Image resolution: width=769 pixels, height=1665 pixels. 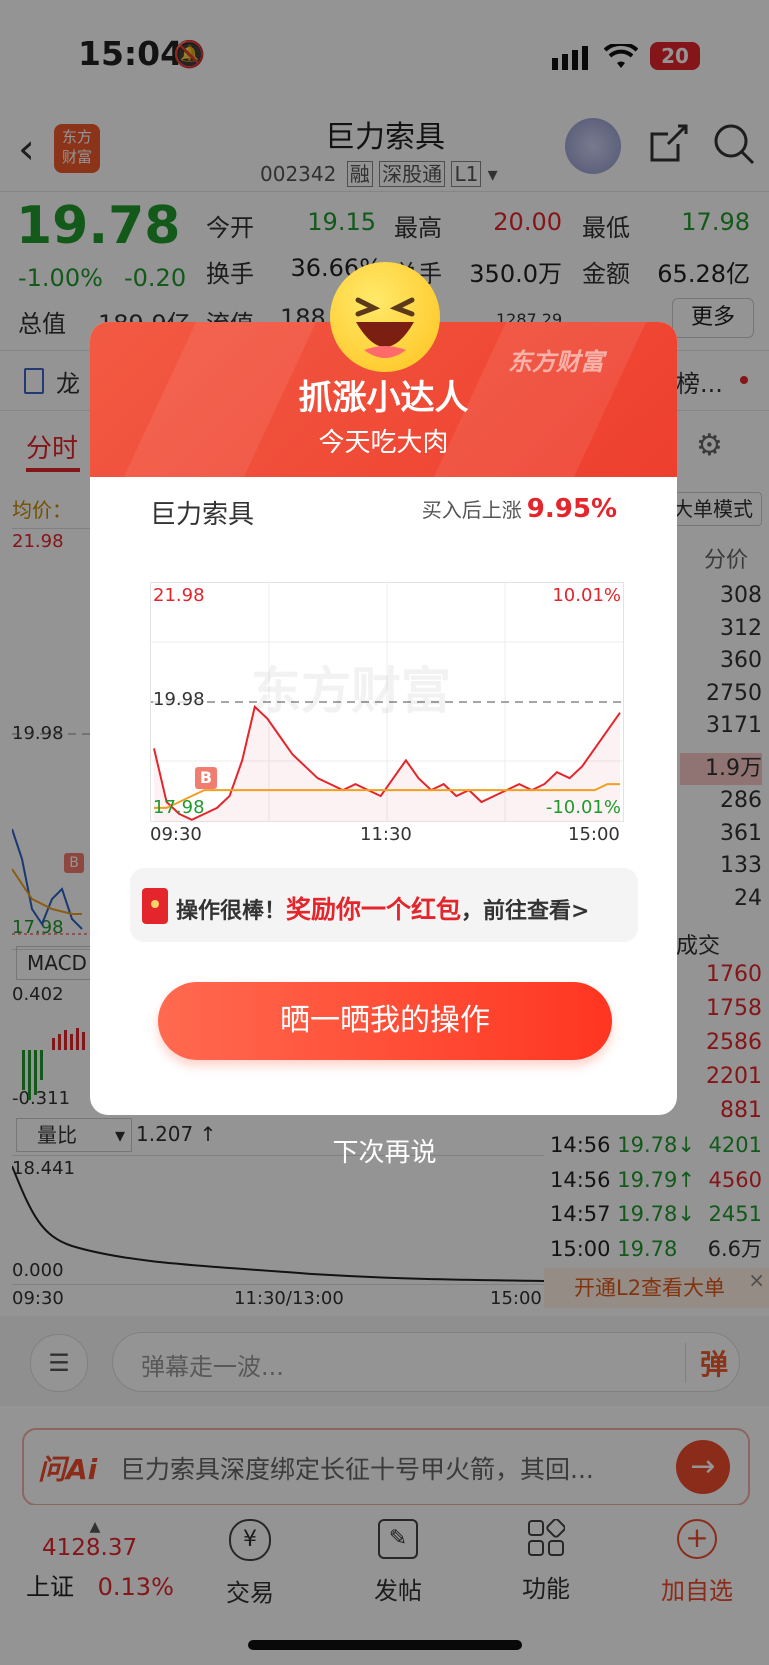 What do you see at coordinates (385, 1021) in the screenshot?
I see `share-operation-button: 晒一晒我的操作` at bounding box center [385, 1021].